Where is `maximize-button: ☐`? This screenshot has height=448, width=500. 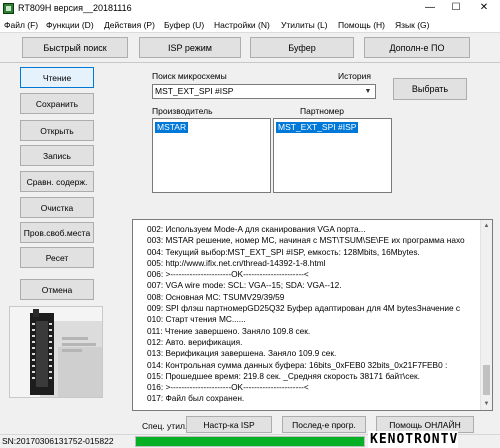
maximize-button: ☐ is located at coordinates (456, 8).